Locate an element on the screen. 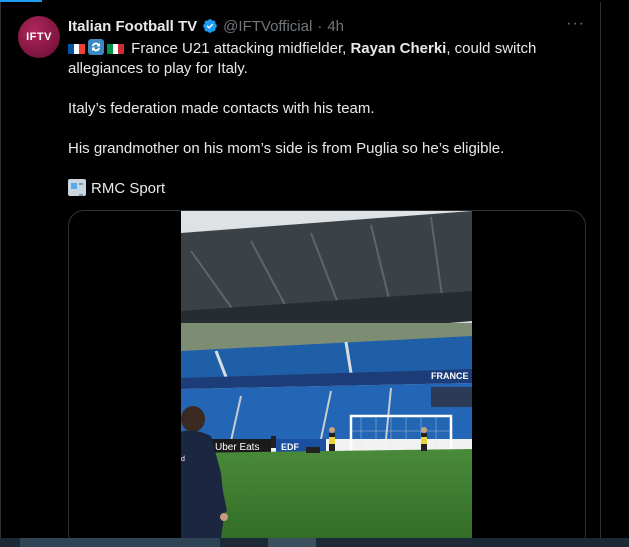 The height and width of the screenshot is (547, 629). source-line: RMC Sport is located at coordinates (325, 189).